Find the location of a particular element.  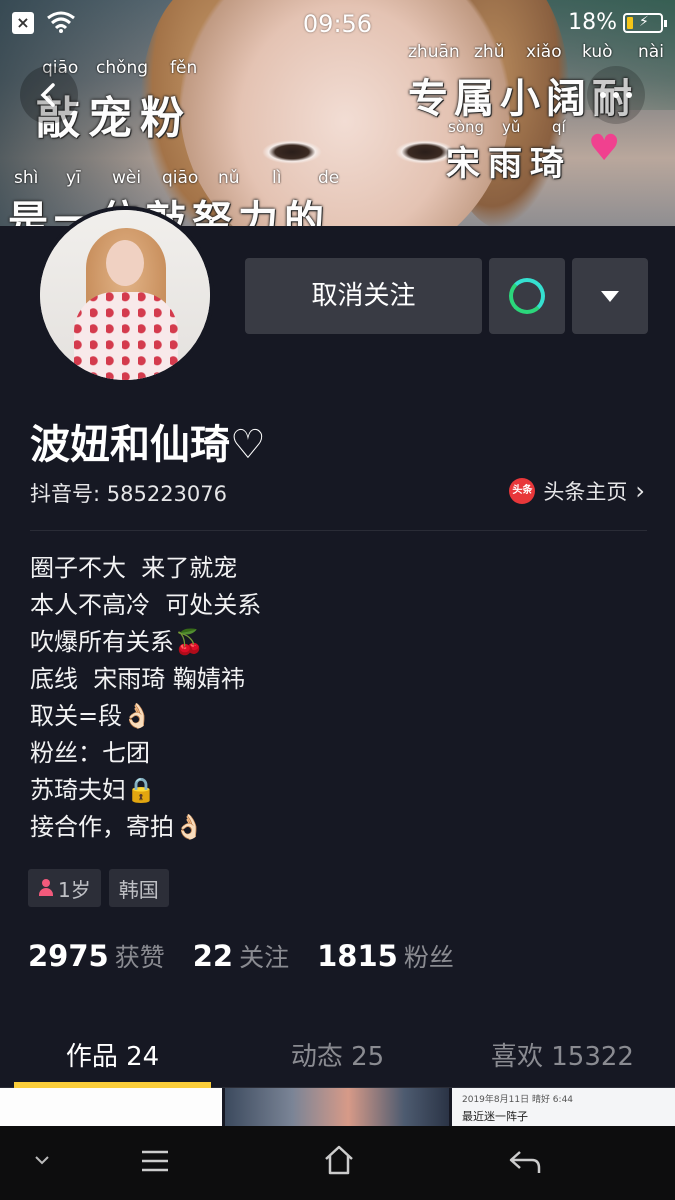

profile-stats: 2975 获赞 22 关注 1815 粉丝 is located at coordinates (255, 956).